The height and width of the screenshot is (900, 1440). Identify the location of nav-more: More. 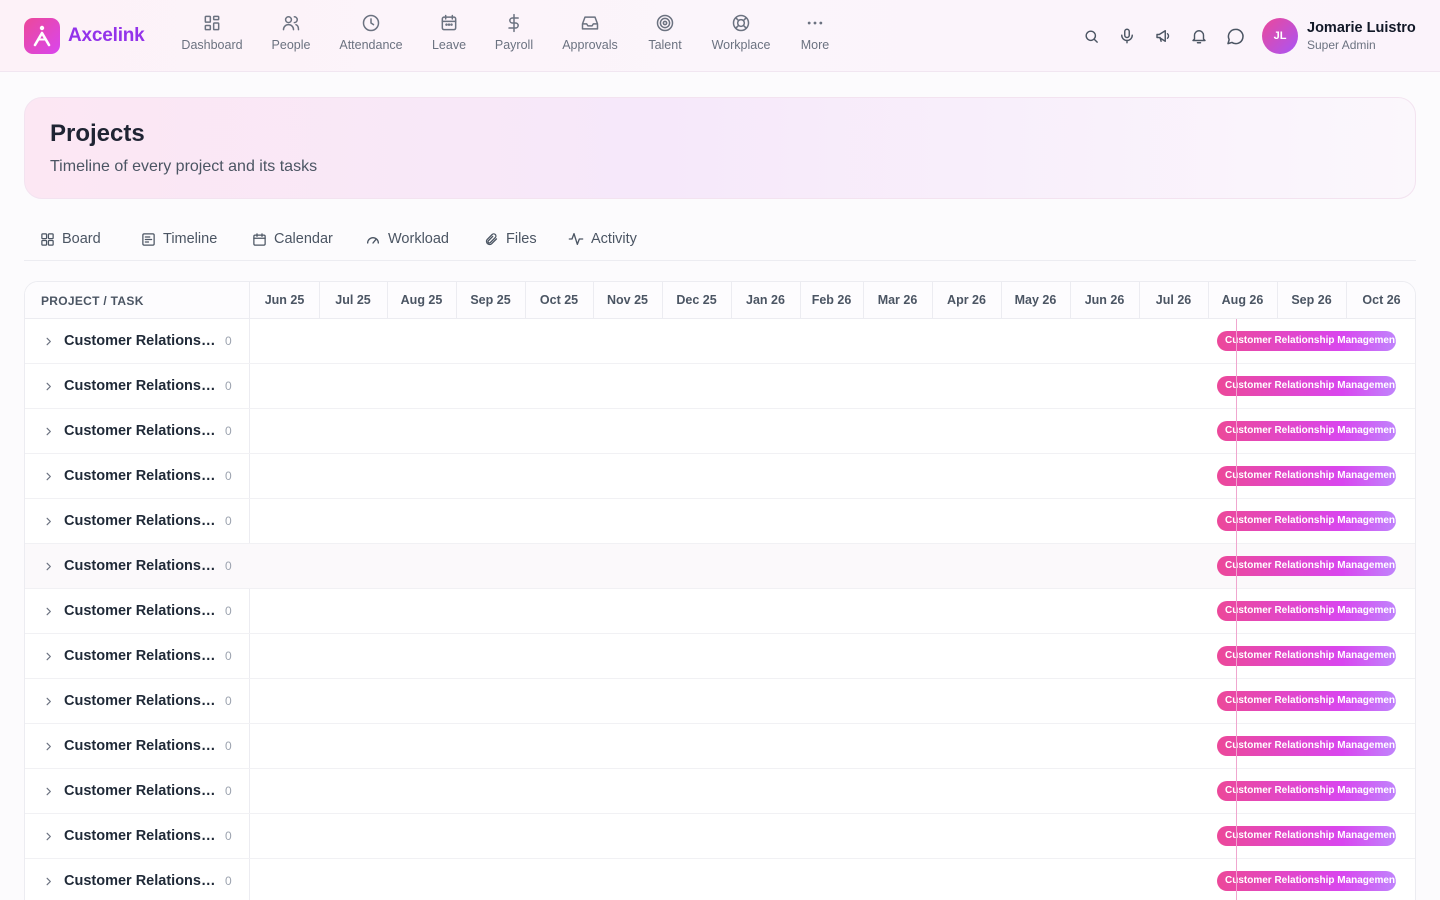
(815, 35).